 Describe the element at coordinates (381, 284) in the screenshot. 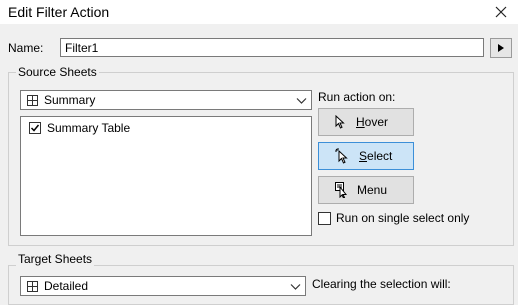

I see `clearing-selection-label: Clearing the selection will:` at that location.